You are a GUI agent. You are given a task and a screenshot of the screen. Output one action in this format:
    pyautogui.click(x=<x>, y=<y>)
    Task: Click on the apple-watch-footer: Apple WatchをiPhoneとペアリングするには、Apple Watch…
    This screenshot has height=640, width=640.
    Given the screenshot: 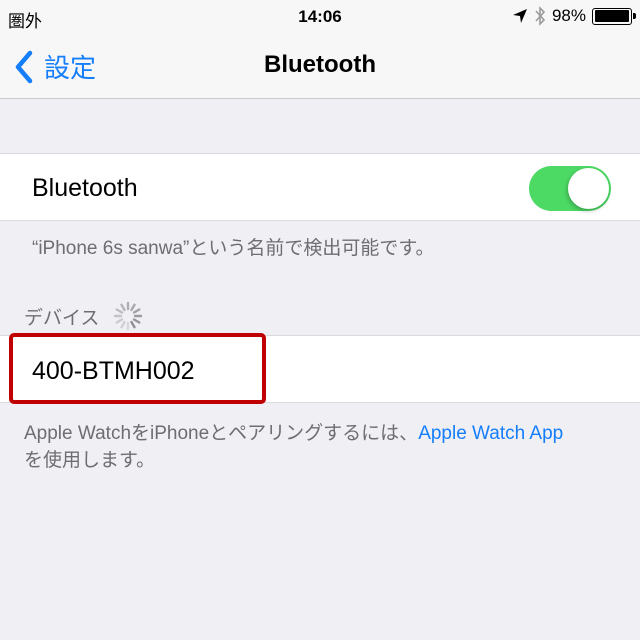 What is the action you would take?
    pyautogui.click(x=324, y=447)
    